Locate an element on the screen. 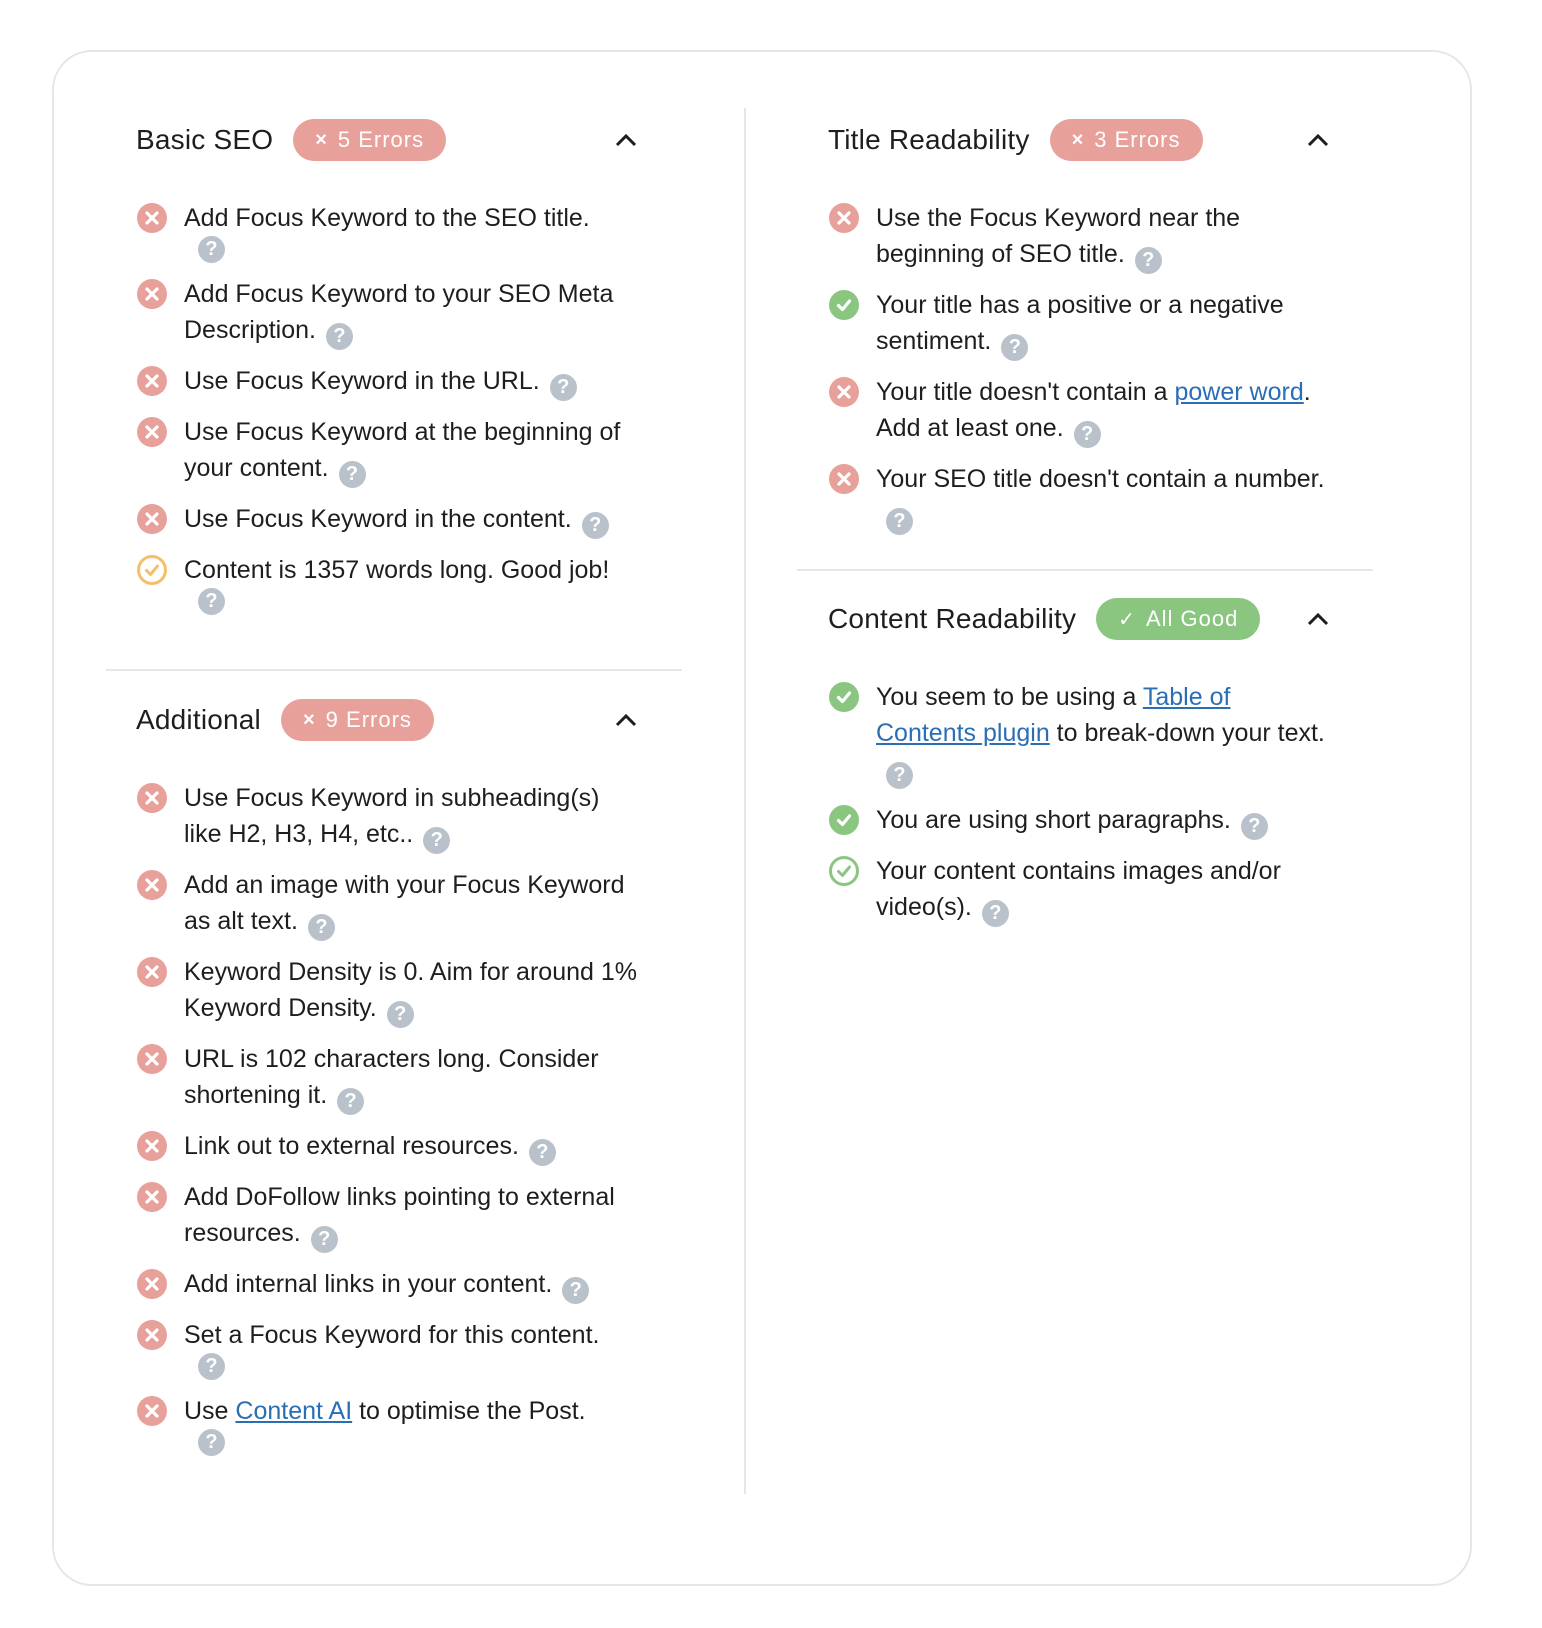 The height and width of the screenshot is (1628, 1542). error-count-badge: × 5 Errors is located at coordinates (370, 140).